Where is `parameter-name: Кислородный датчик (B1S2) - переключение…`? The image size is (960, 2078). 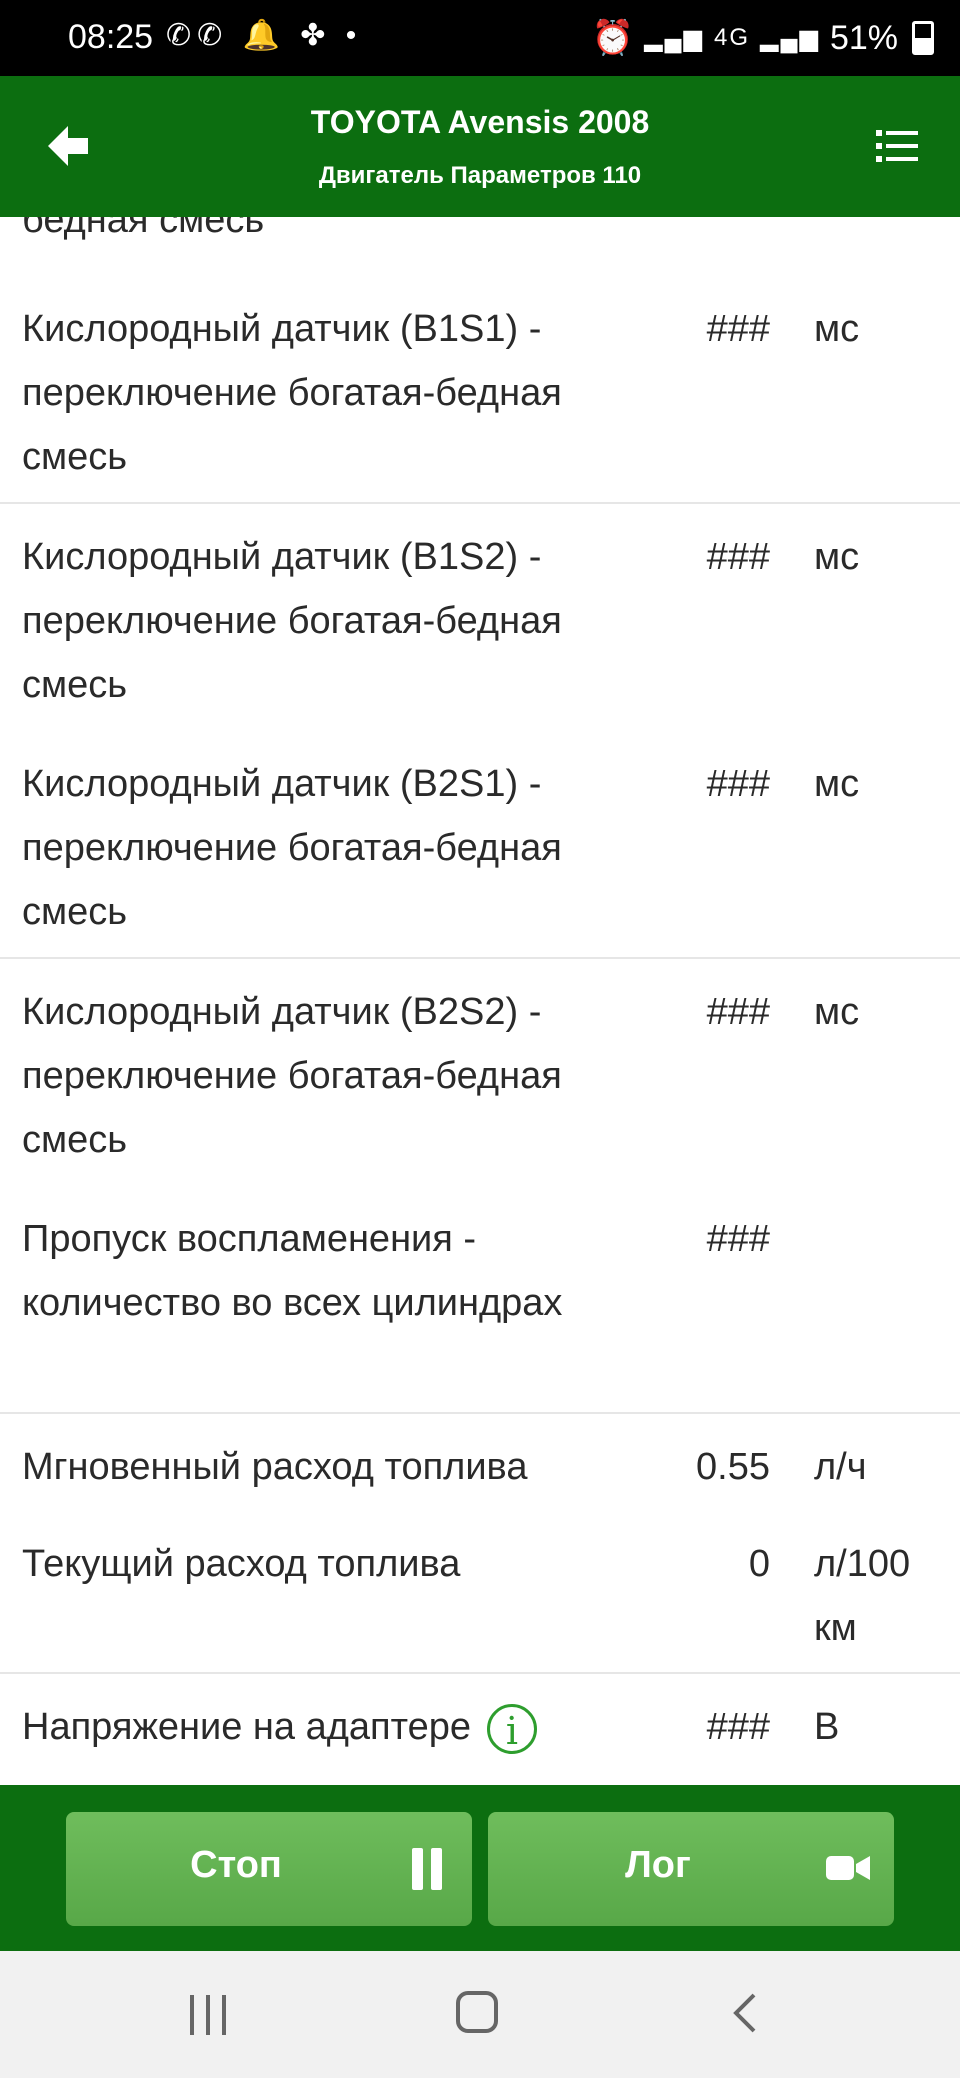 parameter-name: Кислородный датчик (B1S2) - переключение… is located at coordinates (292, 621).